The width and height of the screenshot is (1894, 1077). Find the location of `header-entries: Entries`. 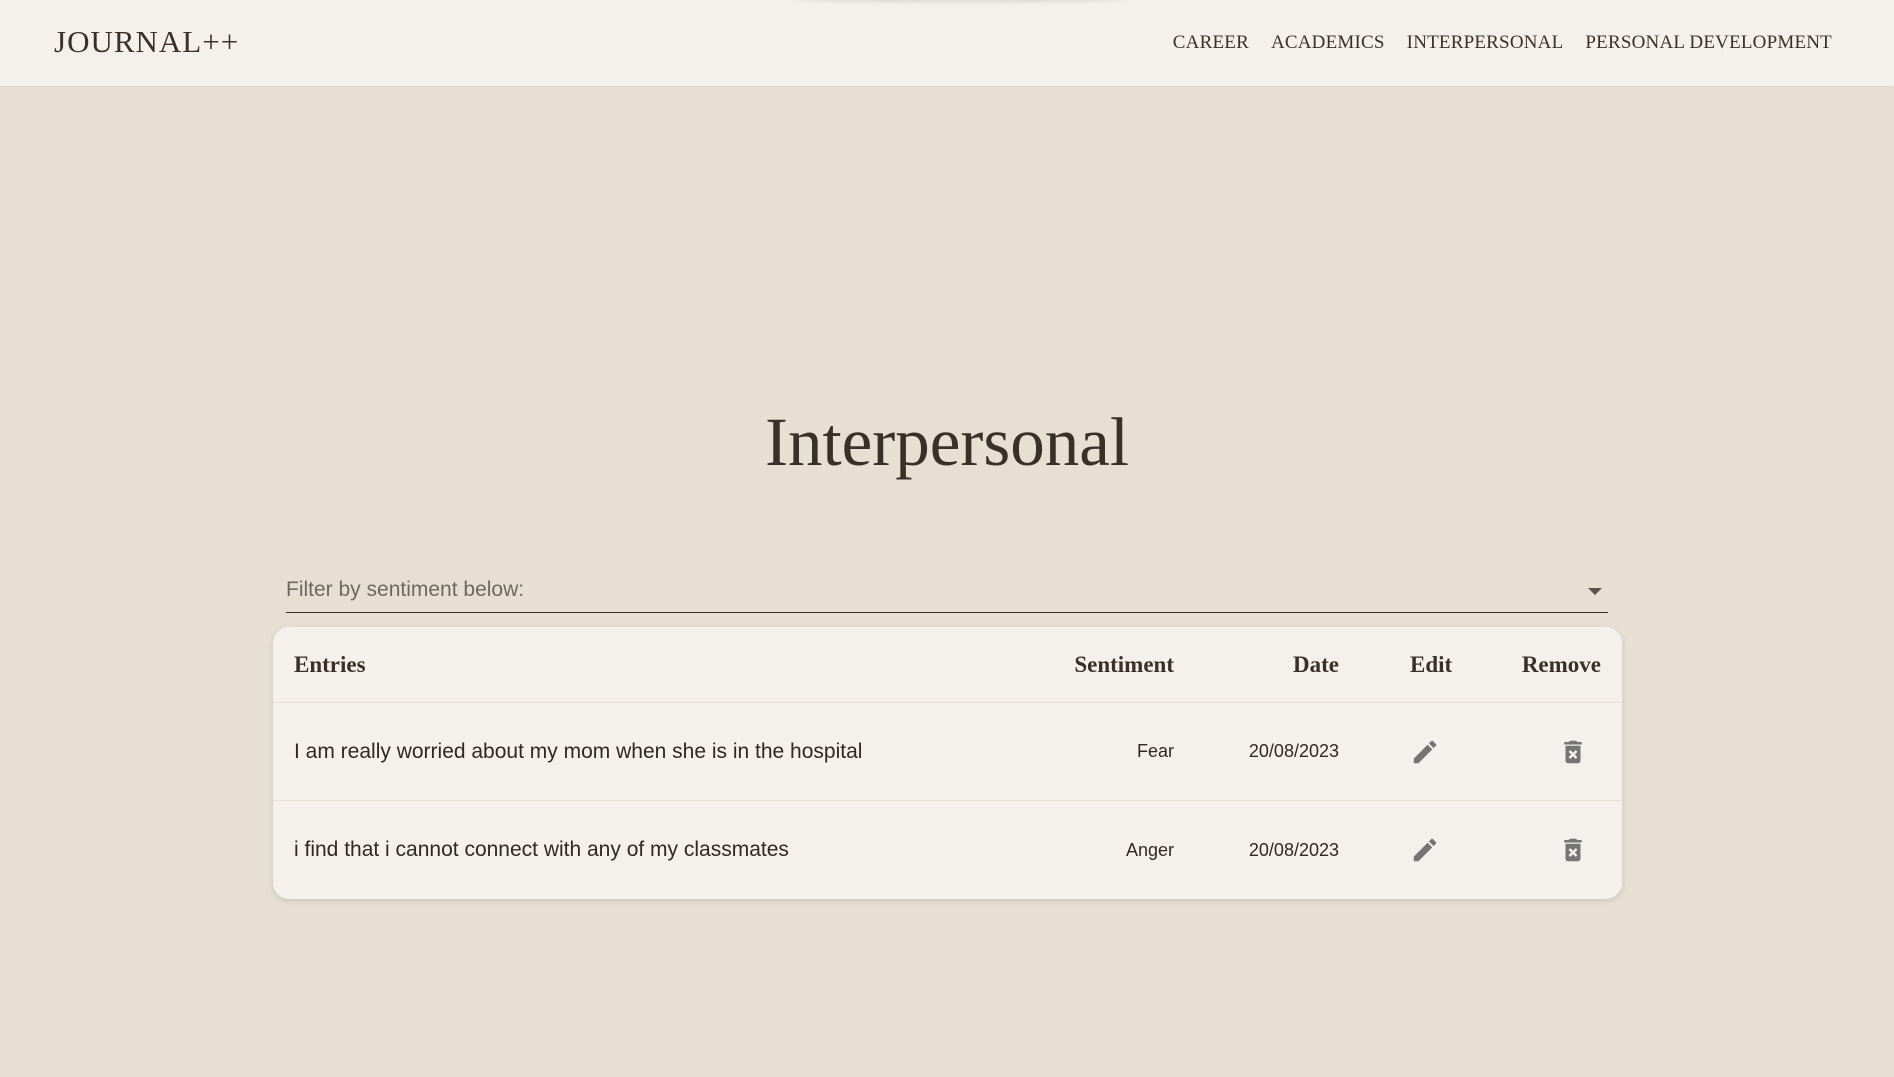

header-entries: Entries is located at coordinates (330, 664).